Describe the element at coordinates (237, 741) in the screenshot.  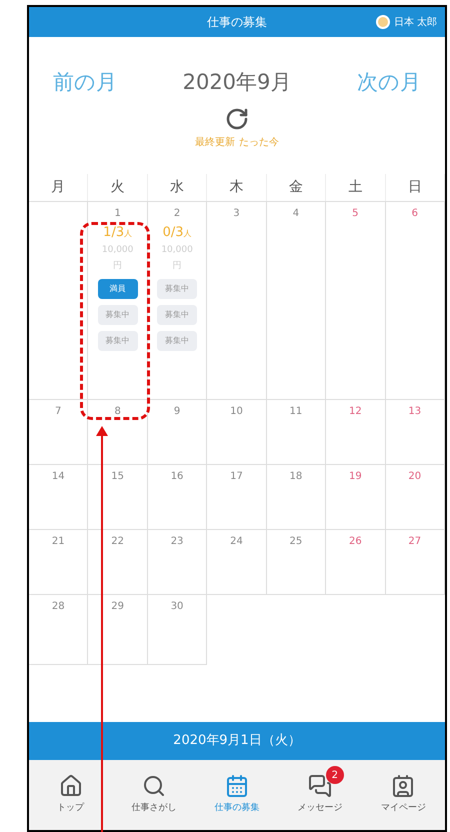
I see `selected-date: 2020年9月1日（火）` at that location.